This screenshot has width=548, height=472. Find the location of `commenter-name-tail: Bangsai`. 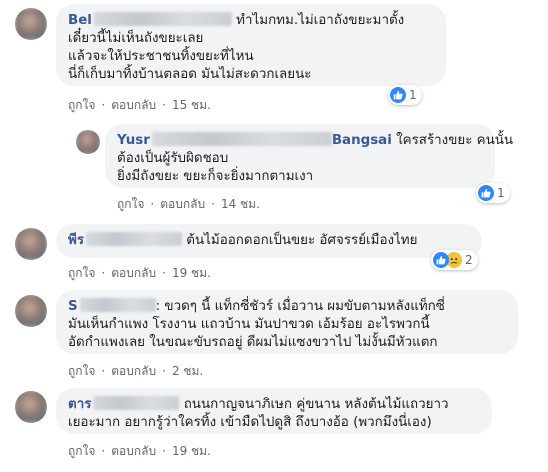

commenter-name-tail: Bangsai is located at coordinates (362, 140).